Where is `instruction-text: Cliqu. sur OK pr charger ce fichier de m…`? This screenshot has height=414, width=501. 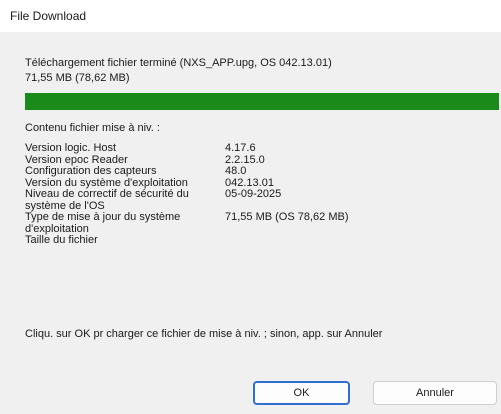 instruction-text: Cliqu. sur OK pr charger ce fichier de m… is located at coordinates (204, 334).